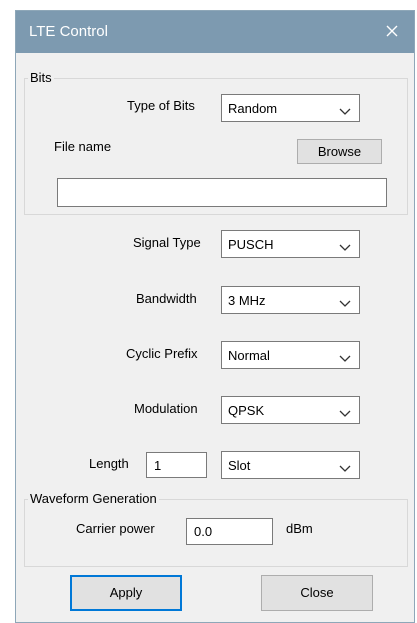 The width and height of the screenshot is (417, 623). I want to click on carrier-power-input: 0.0, so click(229, 531).